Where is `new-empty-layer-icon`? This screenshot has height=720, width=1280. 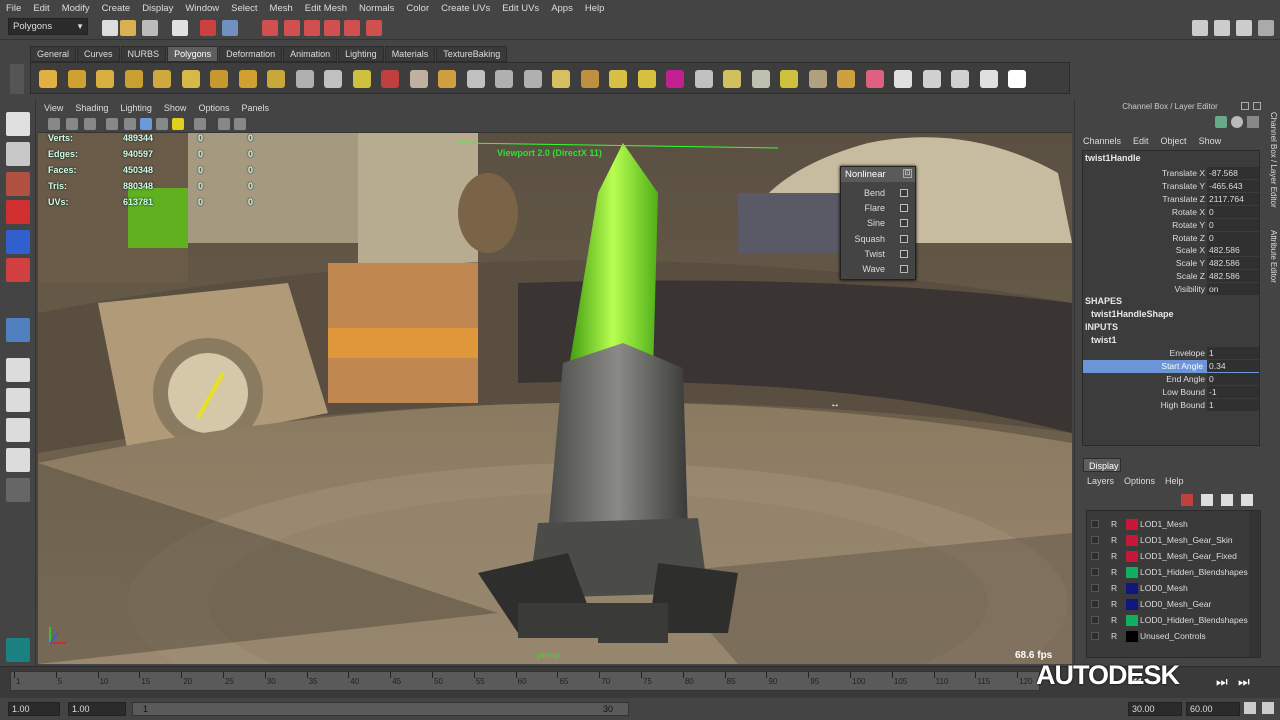 new-empty-layer-icon is located at coordinates (1207, 500).